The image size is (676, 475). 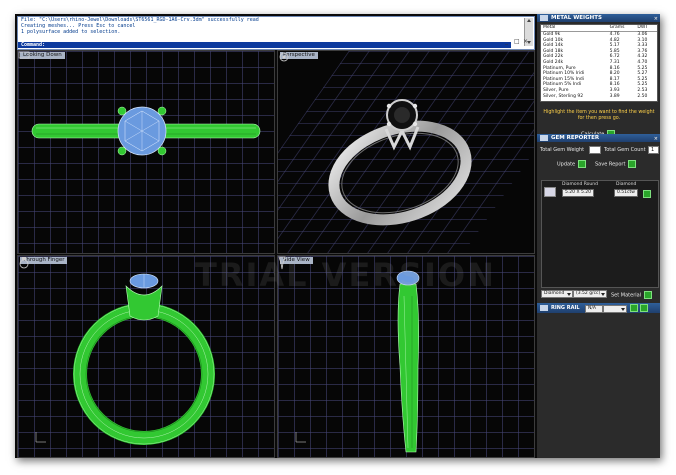 What do you see at coordinates (580, 184) in the screenshot?
I see `gem-shape-header: Diamond Round` at bounding box center [580, 184].